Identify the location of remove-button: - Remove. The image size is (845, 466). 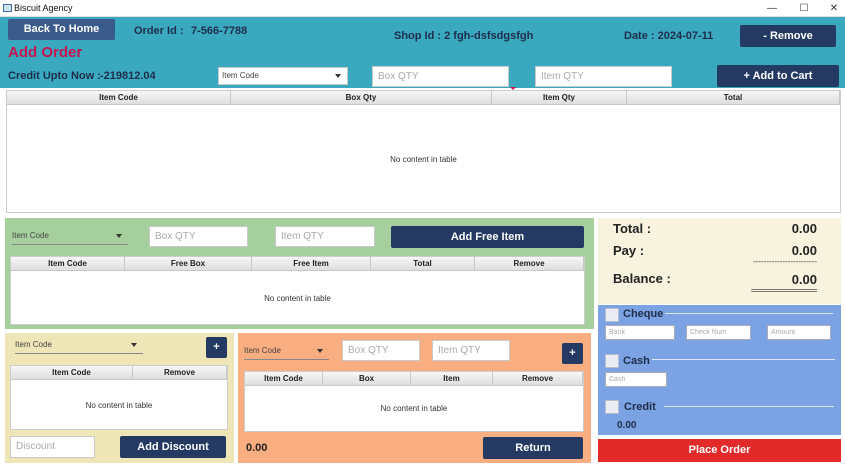
(788, 36).